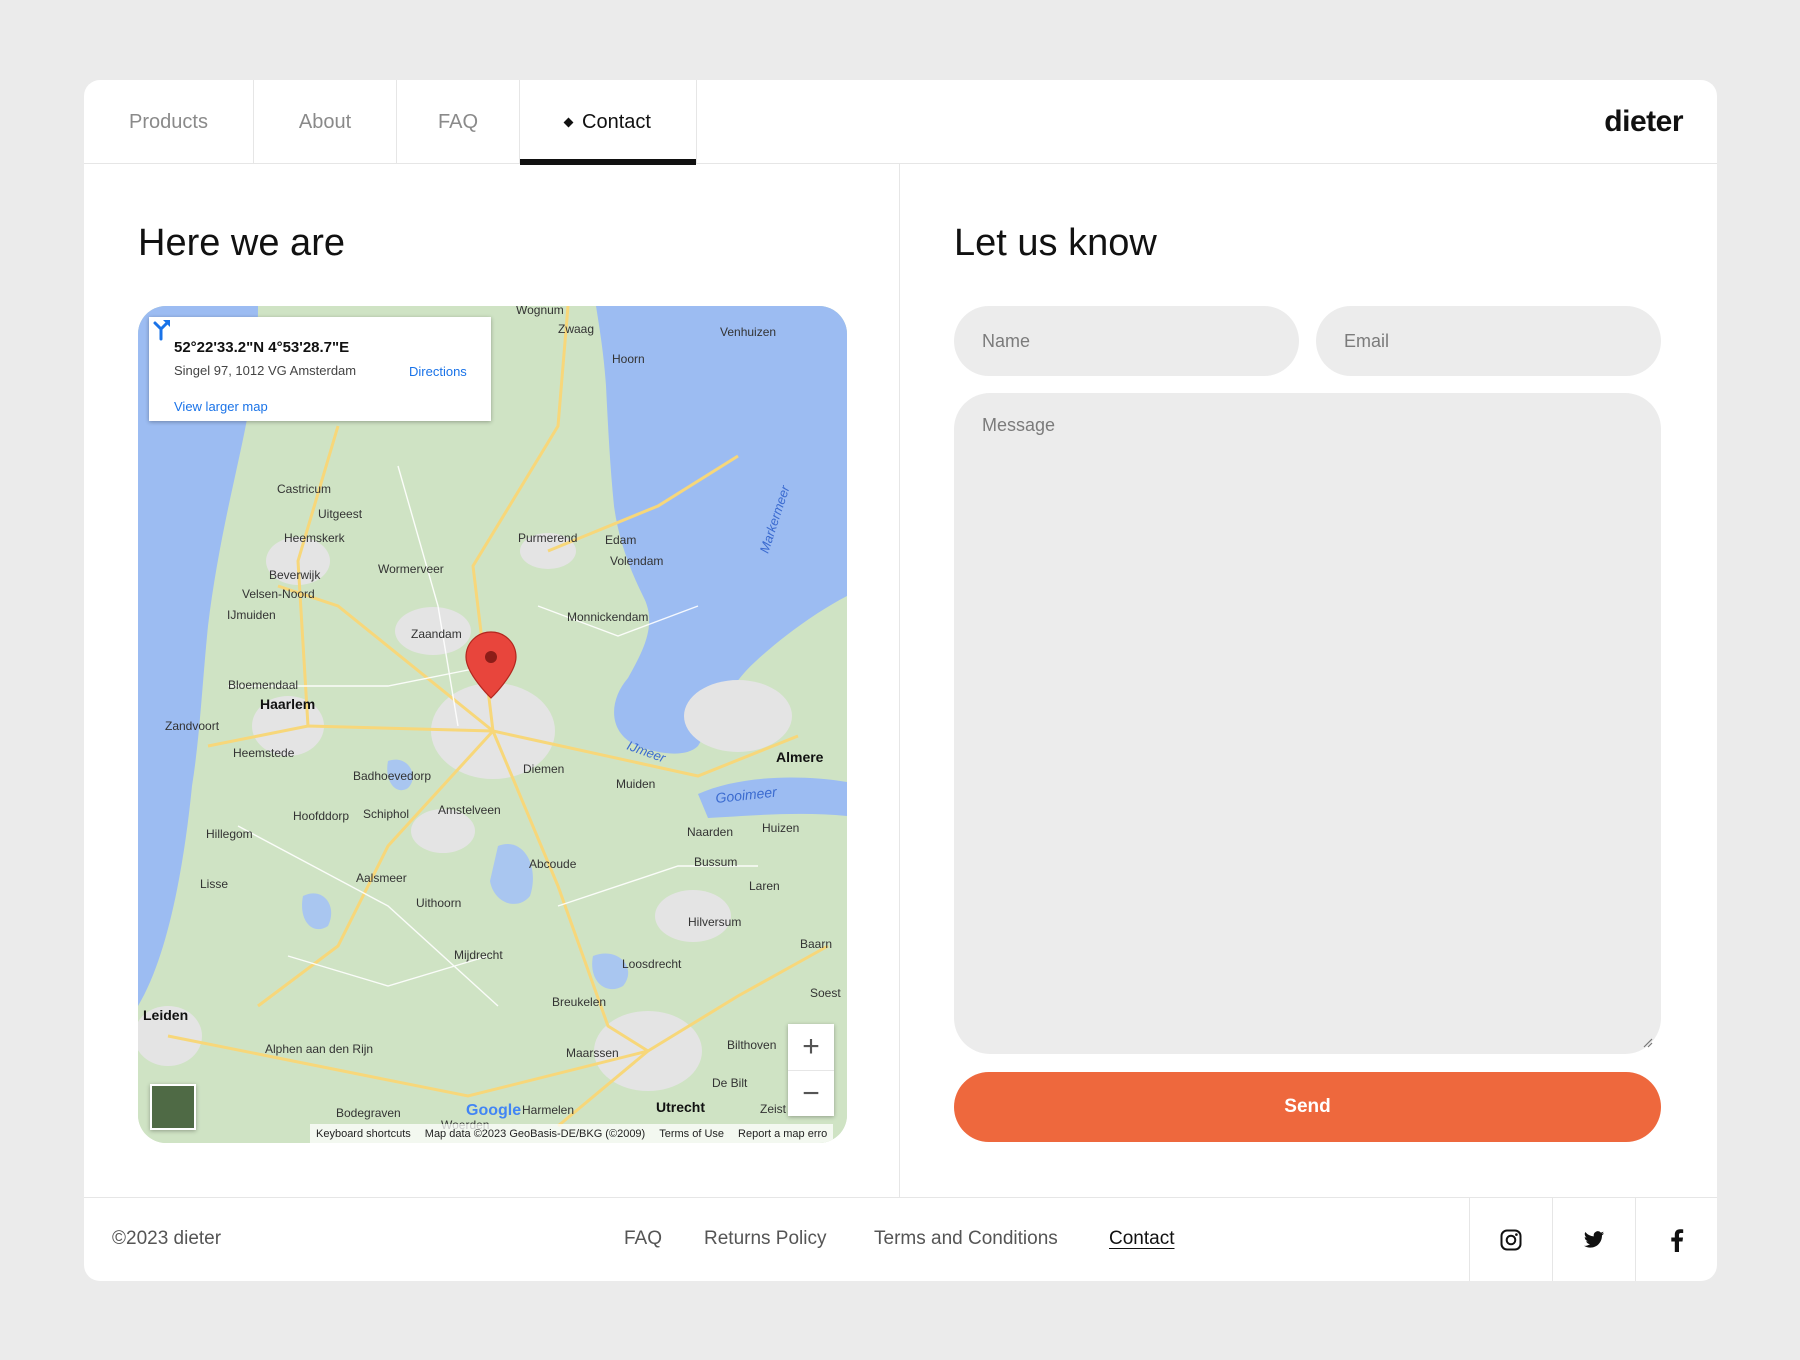  I want to click on place-label: Huizen, so click(780, 828).